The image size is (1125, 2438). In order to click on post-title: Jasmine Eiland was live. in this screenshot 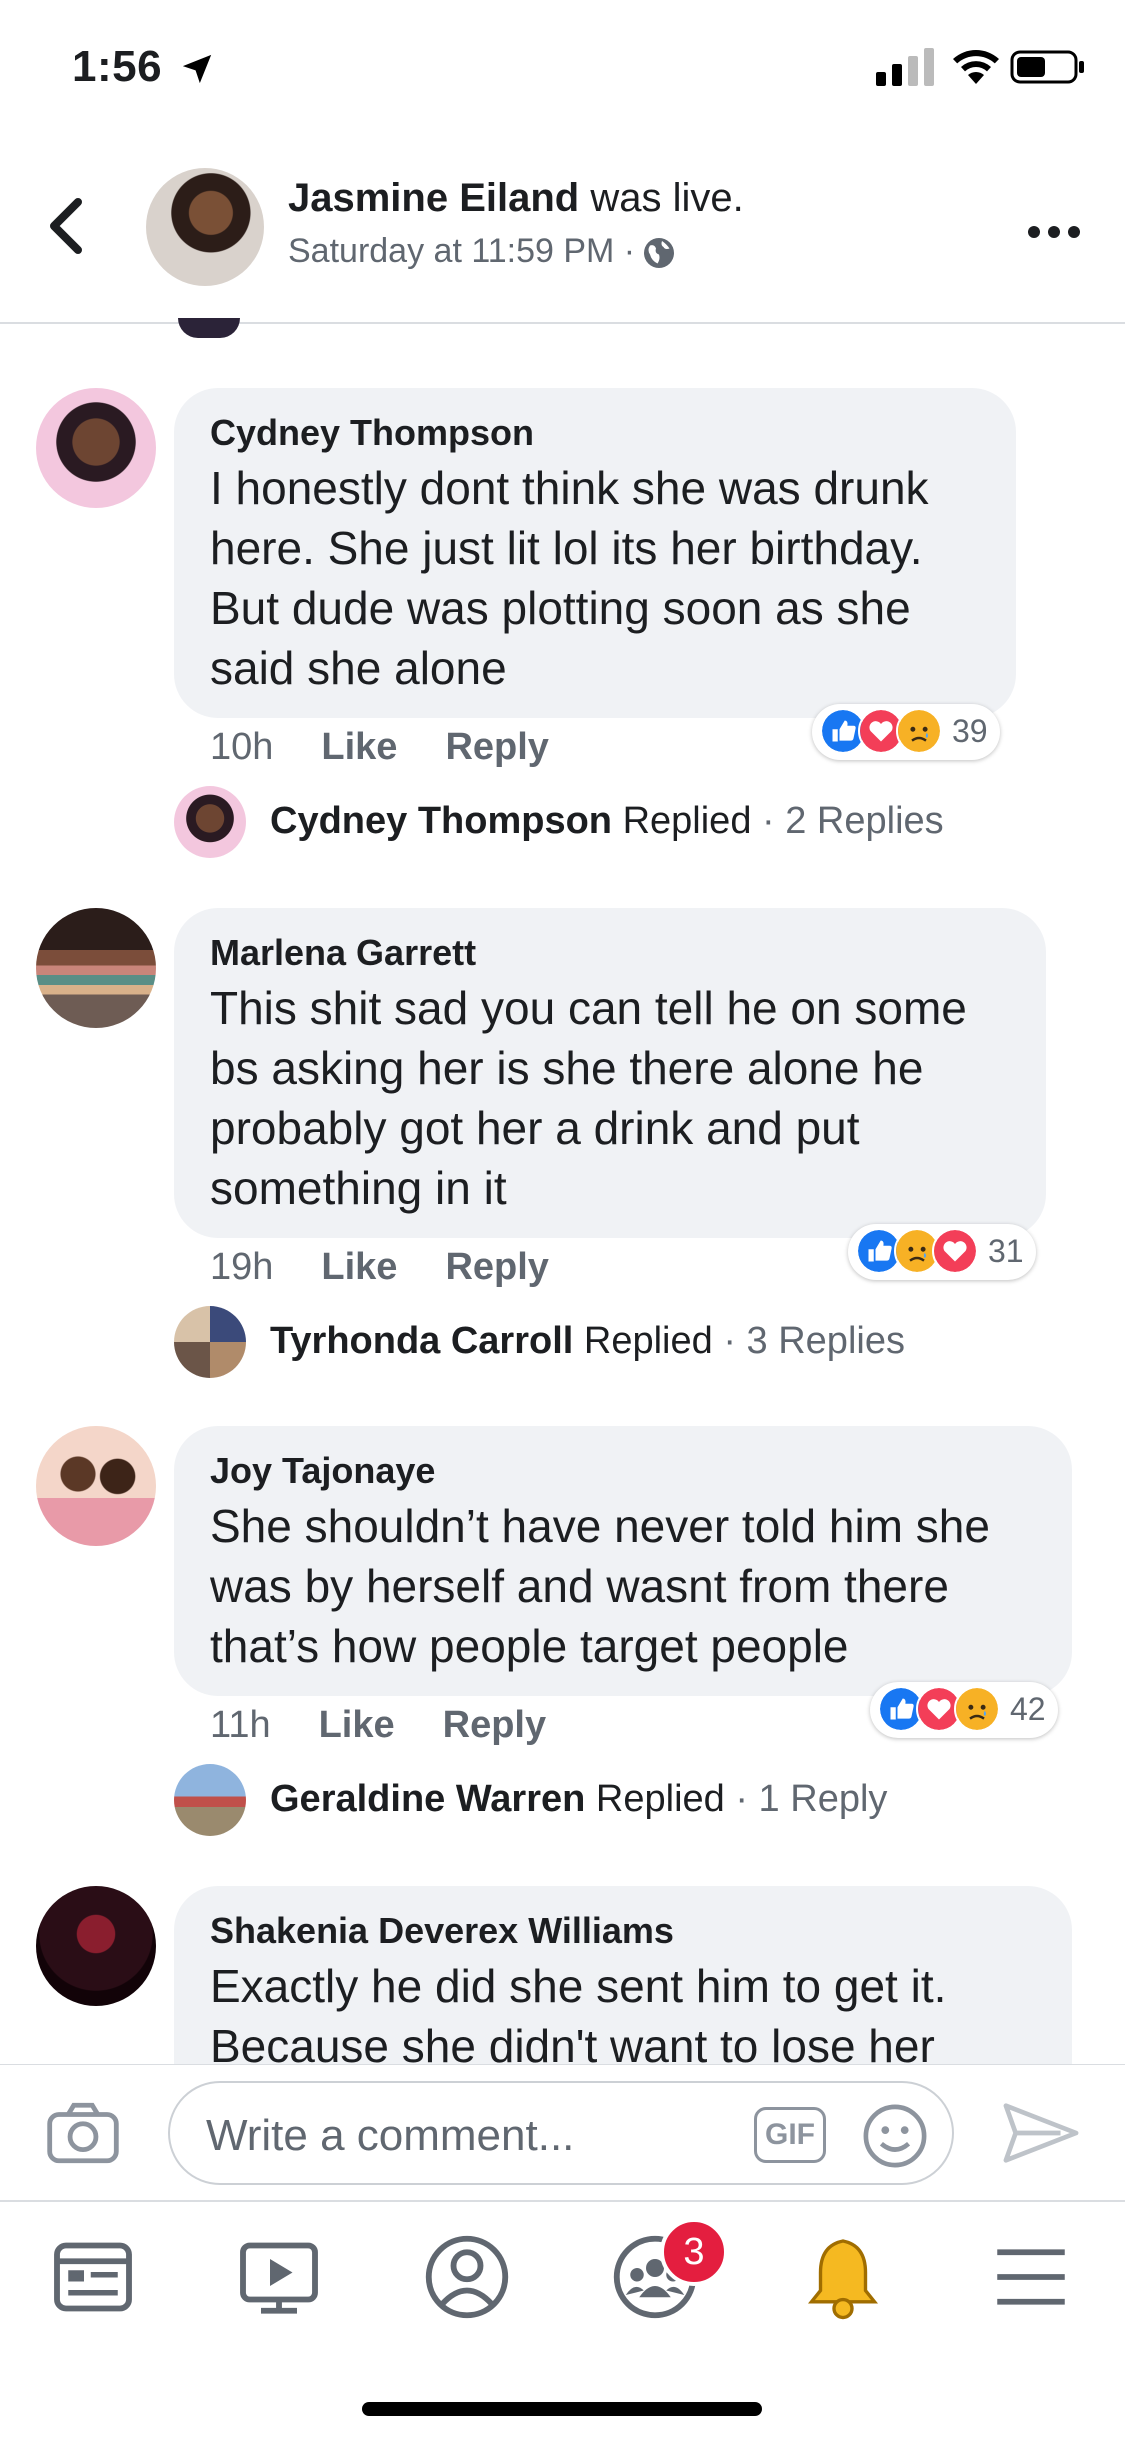, I will do `click(516, 198)`.